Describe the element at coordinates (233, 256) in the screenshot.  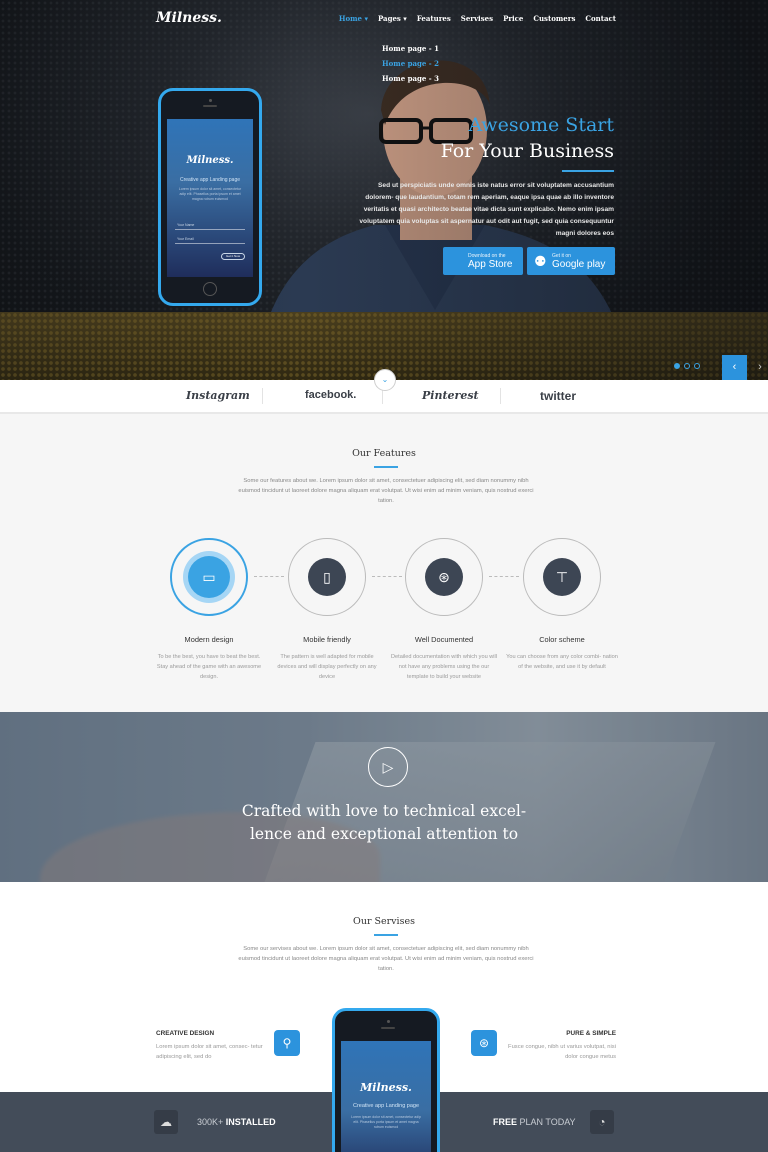
I see `phone-cta-button: Get it Now` at that location.